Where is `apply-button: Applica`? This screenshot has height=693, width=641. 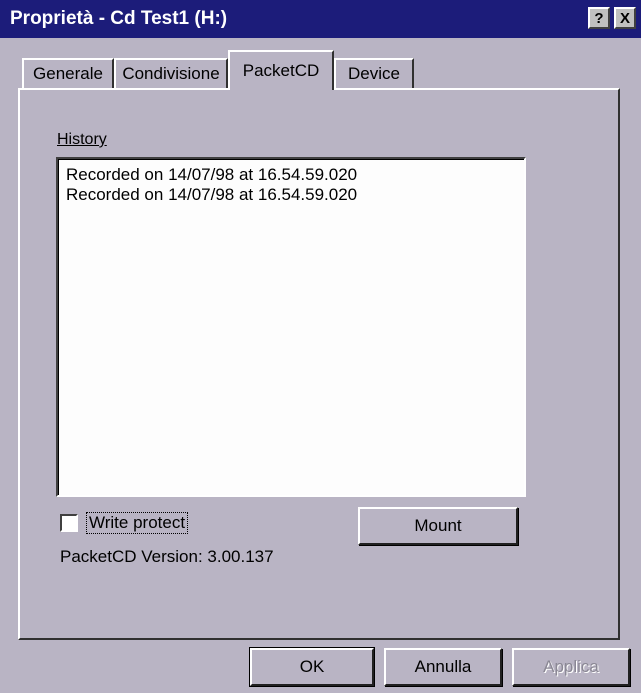 apply-button: Applica is located at coordinates (571, 667).